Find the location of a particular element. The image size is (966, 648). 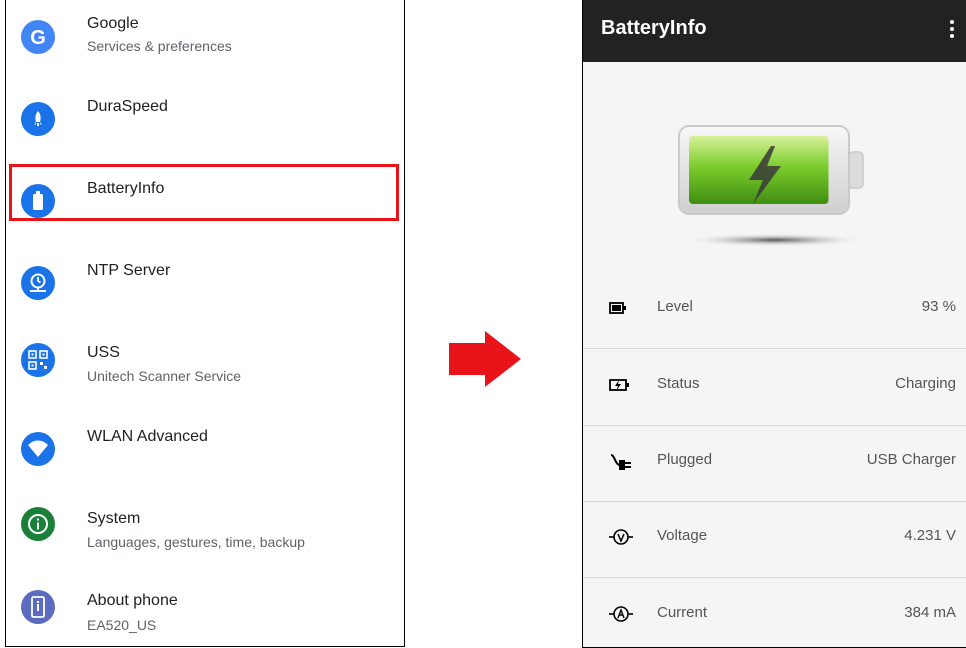

settings-item-title: WLAN Advanced is located at coordinates (147, 436).